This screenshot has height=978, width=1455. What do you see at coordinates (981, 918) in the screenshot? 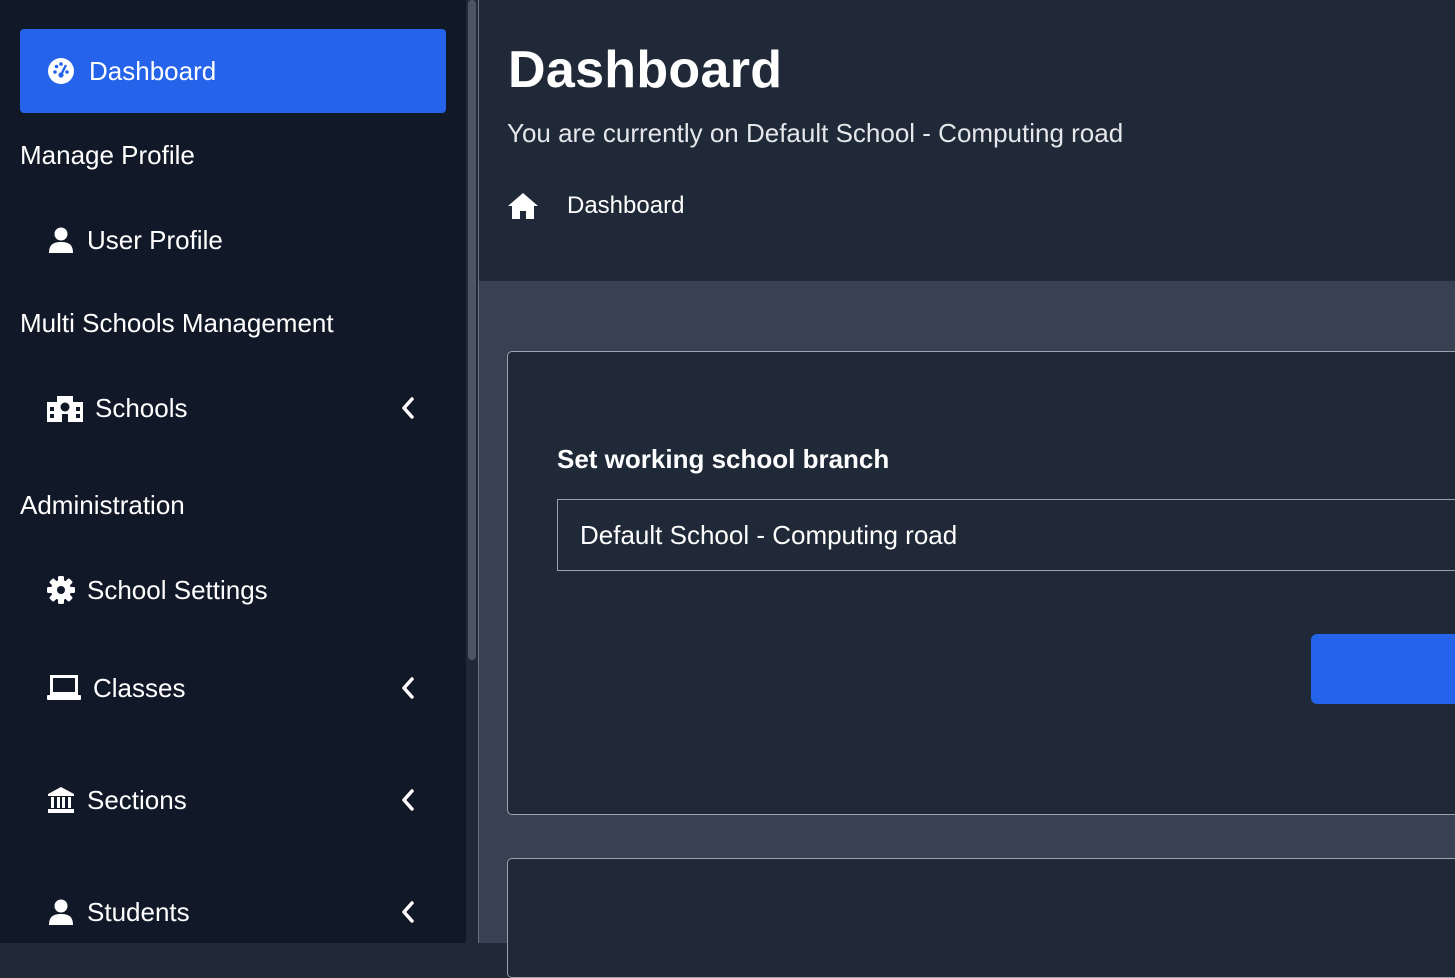
I see `secondary-card` at bounding box center [981, 918].